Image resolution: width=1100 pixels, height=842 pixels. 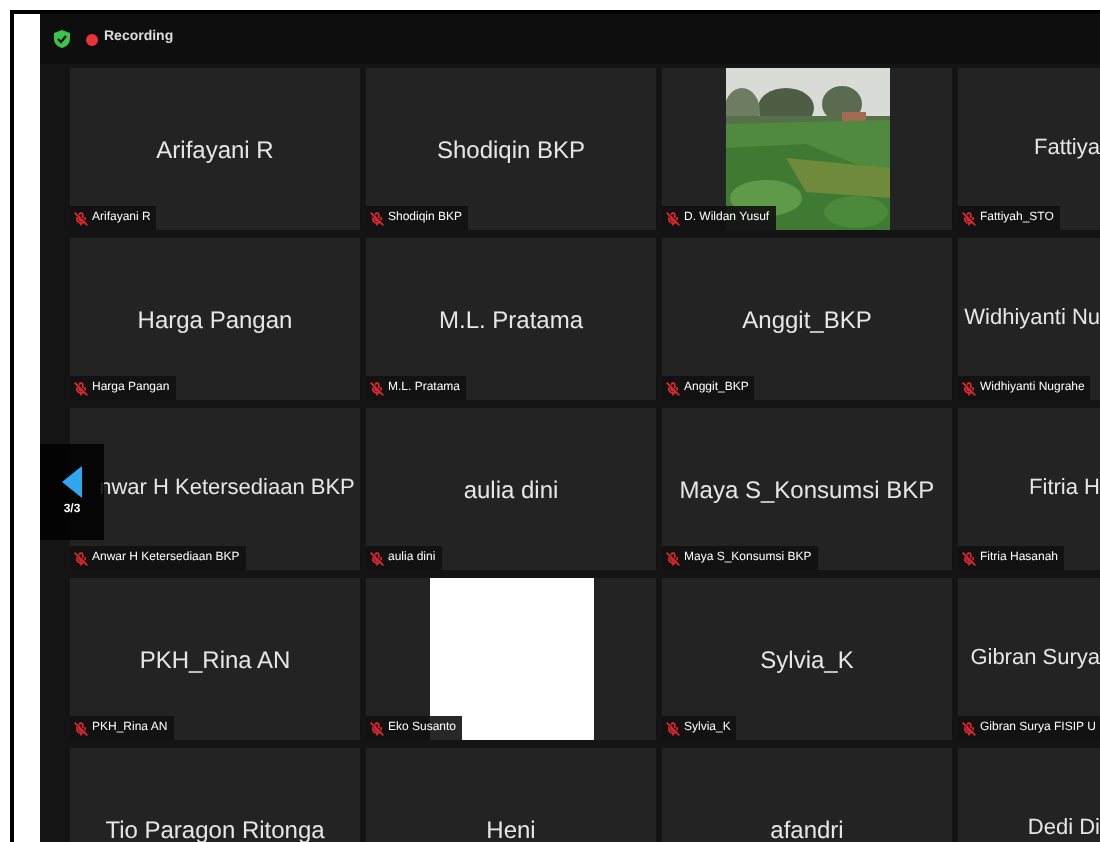 What do you see at coordinates (215, 320) in the screenshot?
I see `participant-name: Harga Pangan` at bounding box center [215, 320].